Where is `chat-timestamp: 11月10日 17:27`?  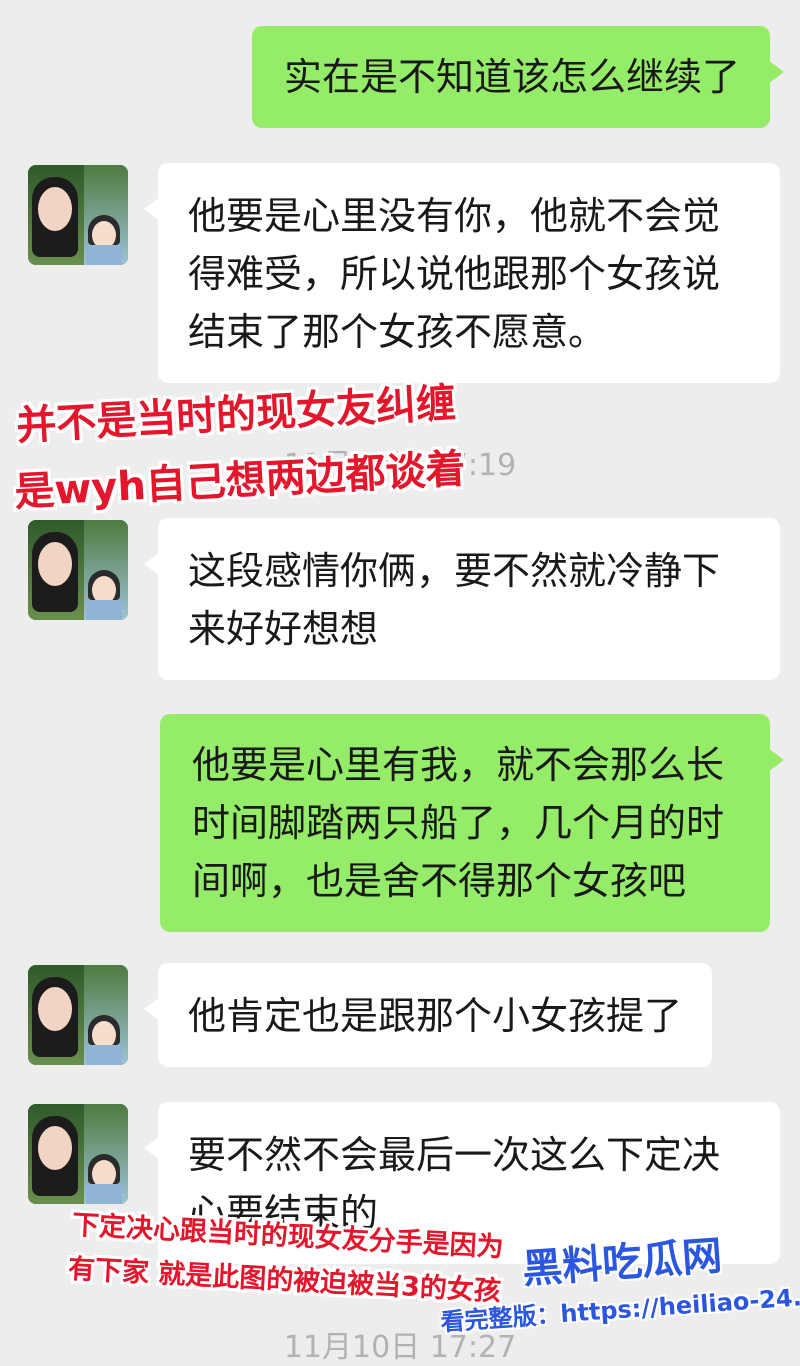
chat-timestamp: 11月10日 17:27 is located at coordinates (400, 1347).